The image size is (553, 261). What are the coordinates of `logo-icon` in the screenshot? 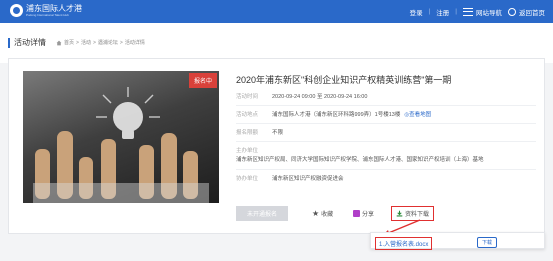 It's located at (16, 10).